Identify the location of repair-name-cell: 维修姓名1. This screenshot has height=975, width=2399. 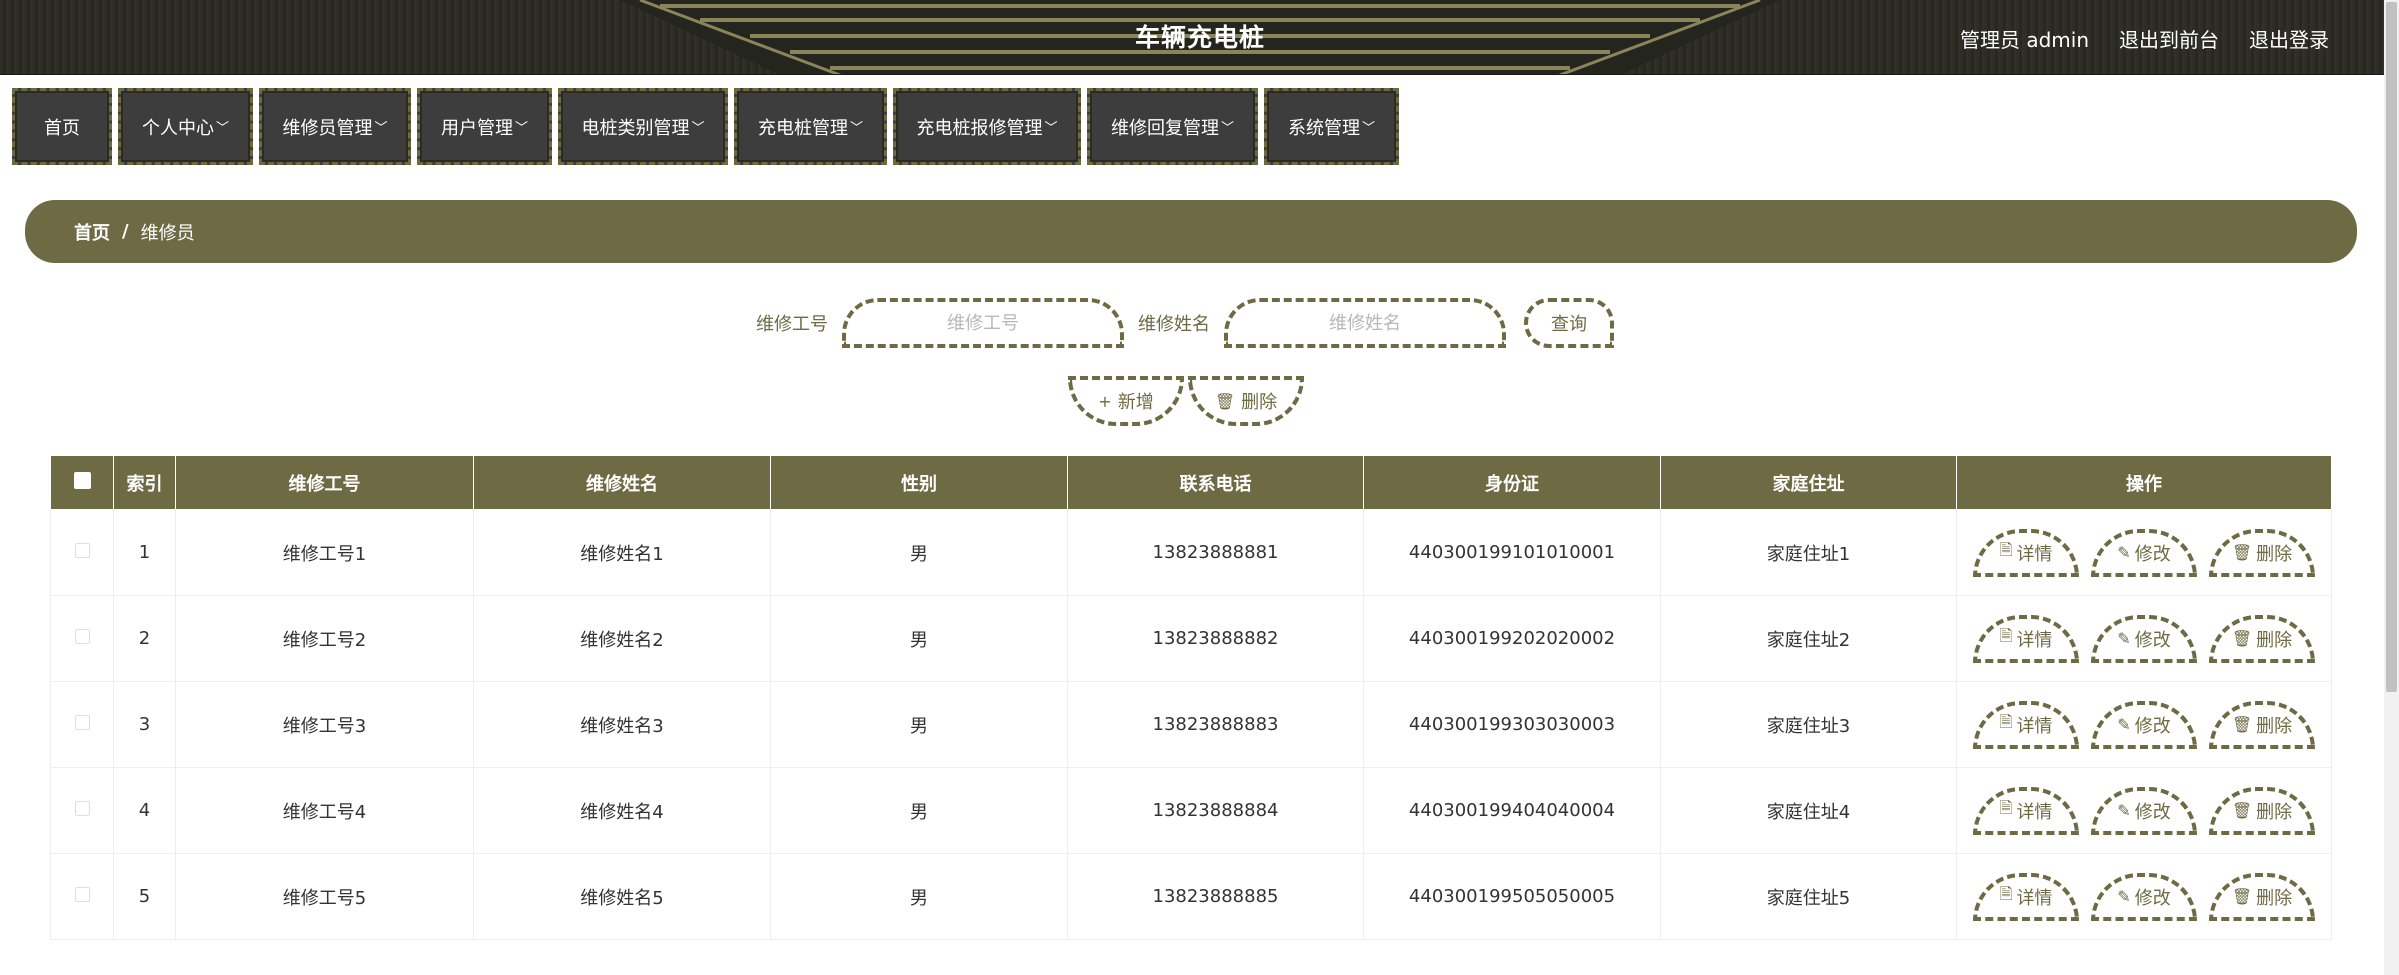
(622, 553).